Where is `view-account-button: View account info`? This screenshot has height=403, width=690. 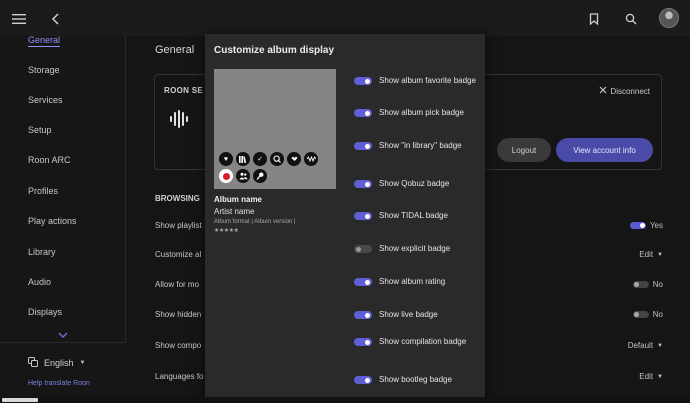
view-account-button: View account info is located at coordinates (604, 150).